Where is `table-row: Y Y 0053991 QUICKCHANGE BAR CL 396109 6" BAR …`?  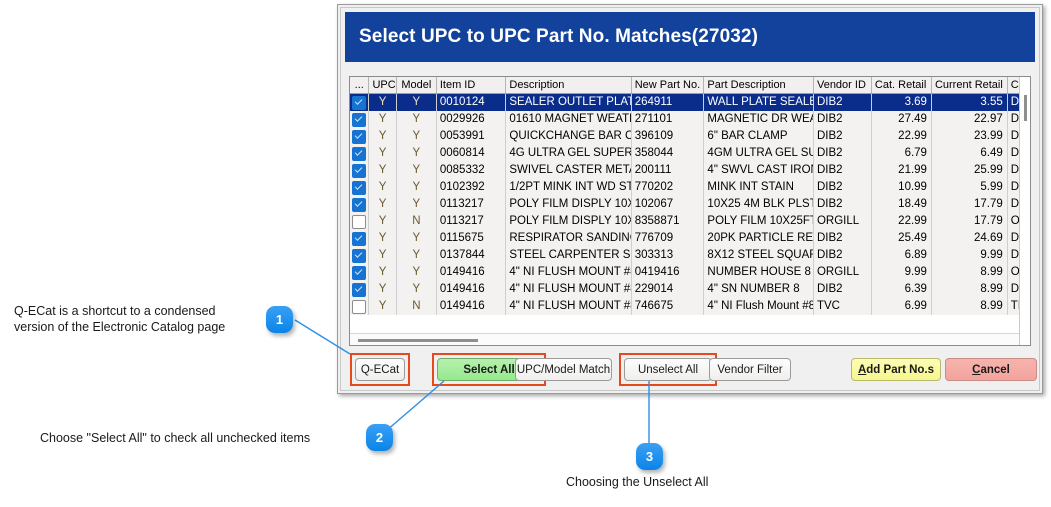 table-row: Y Y 0053991 QUICKCHANGE BAR CL 396109 6" BAR … is located at coordinates (684, 136).